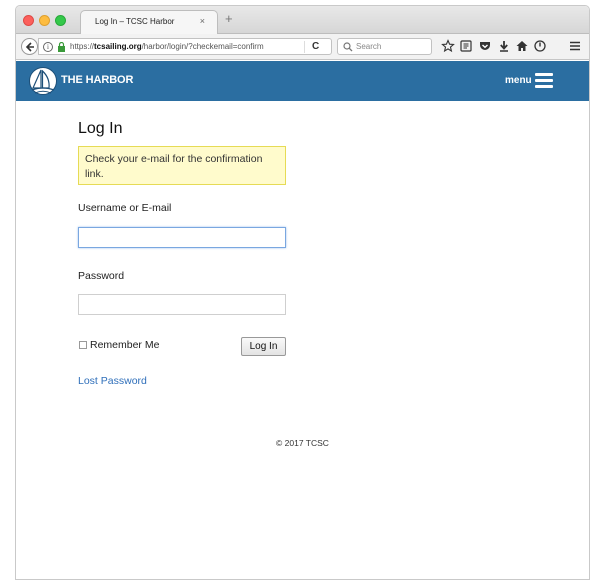 The width and height of the screenshot is (595, 580). I want to click on tab-login: Log In – TCSC Harbor ×, so click(149, 22).